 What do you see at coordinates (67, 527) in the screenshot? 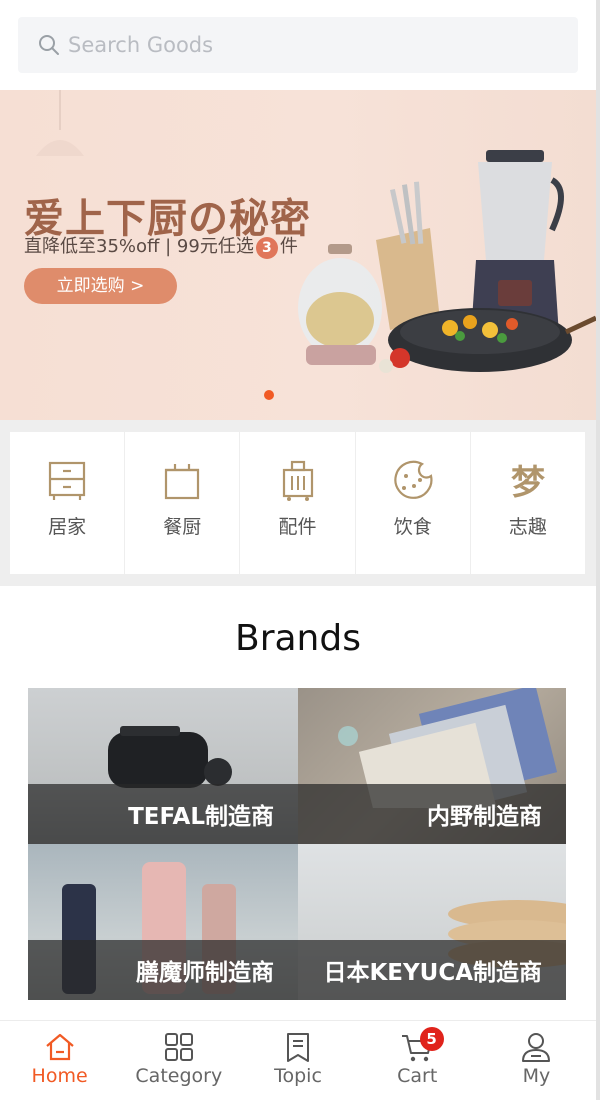
I see `category-label: 居家` at bounding box center [67, 527].